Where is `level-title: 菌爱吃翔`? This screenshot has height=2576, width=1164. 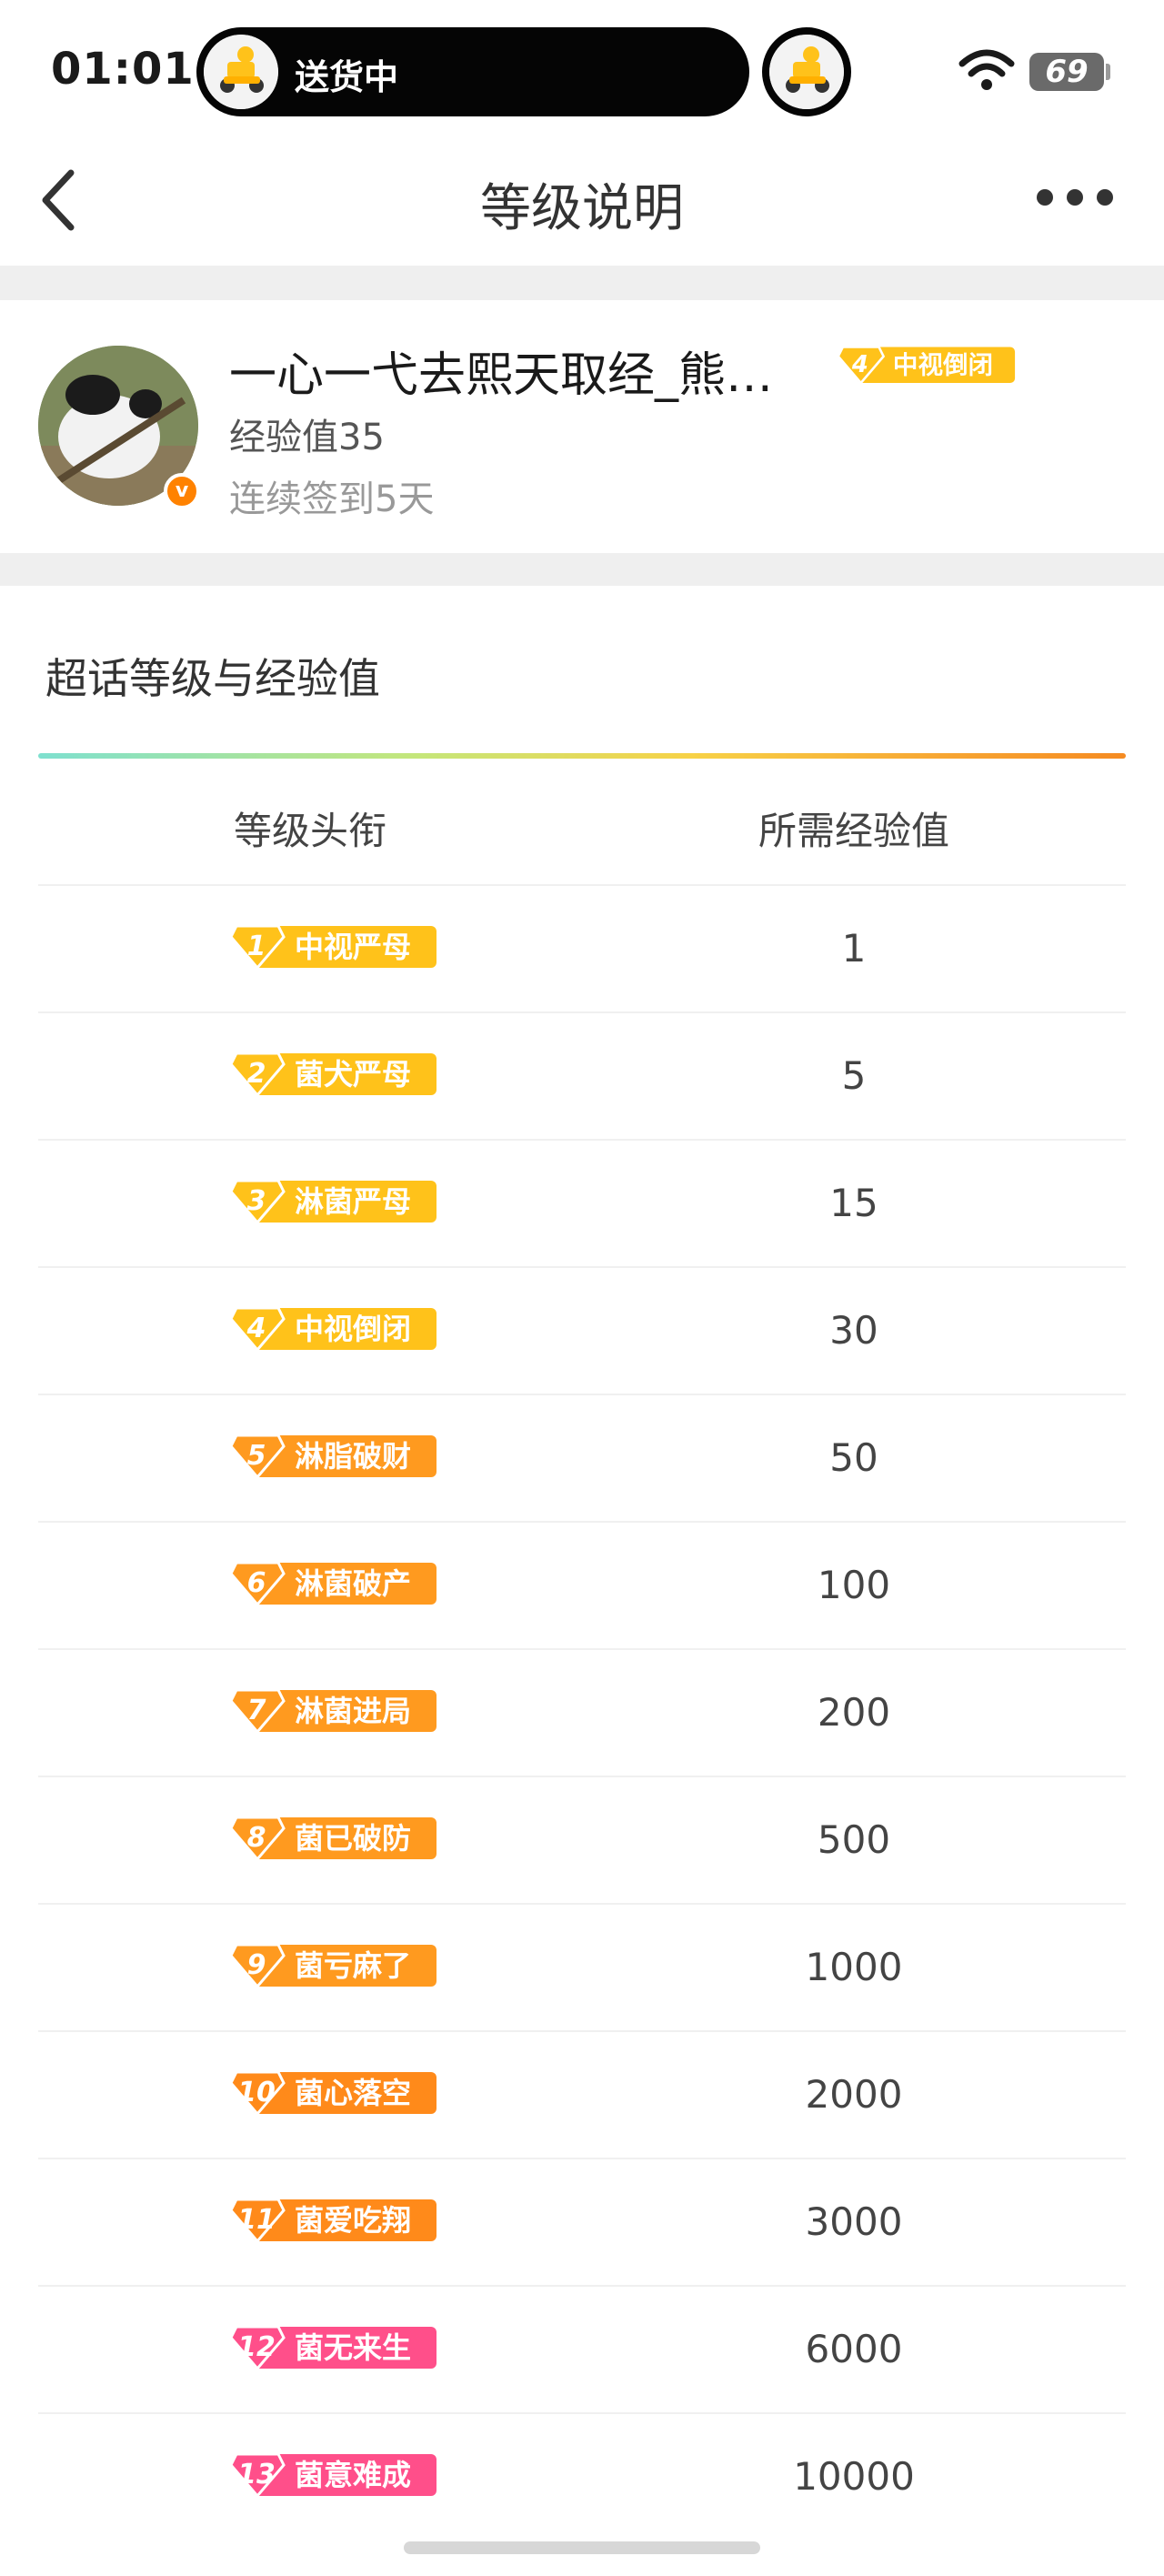 level-title: 菌爱吃翔 is located at coordinates (354, 2220).